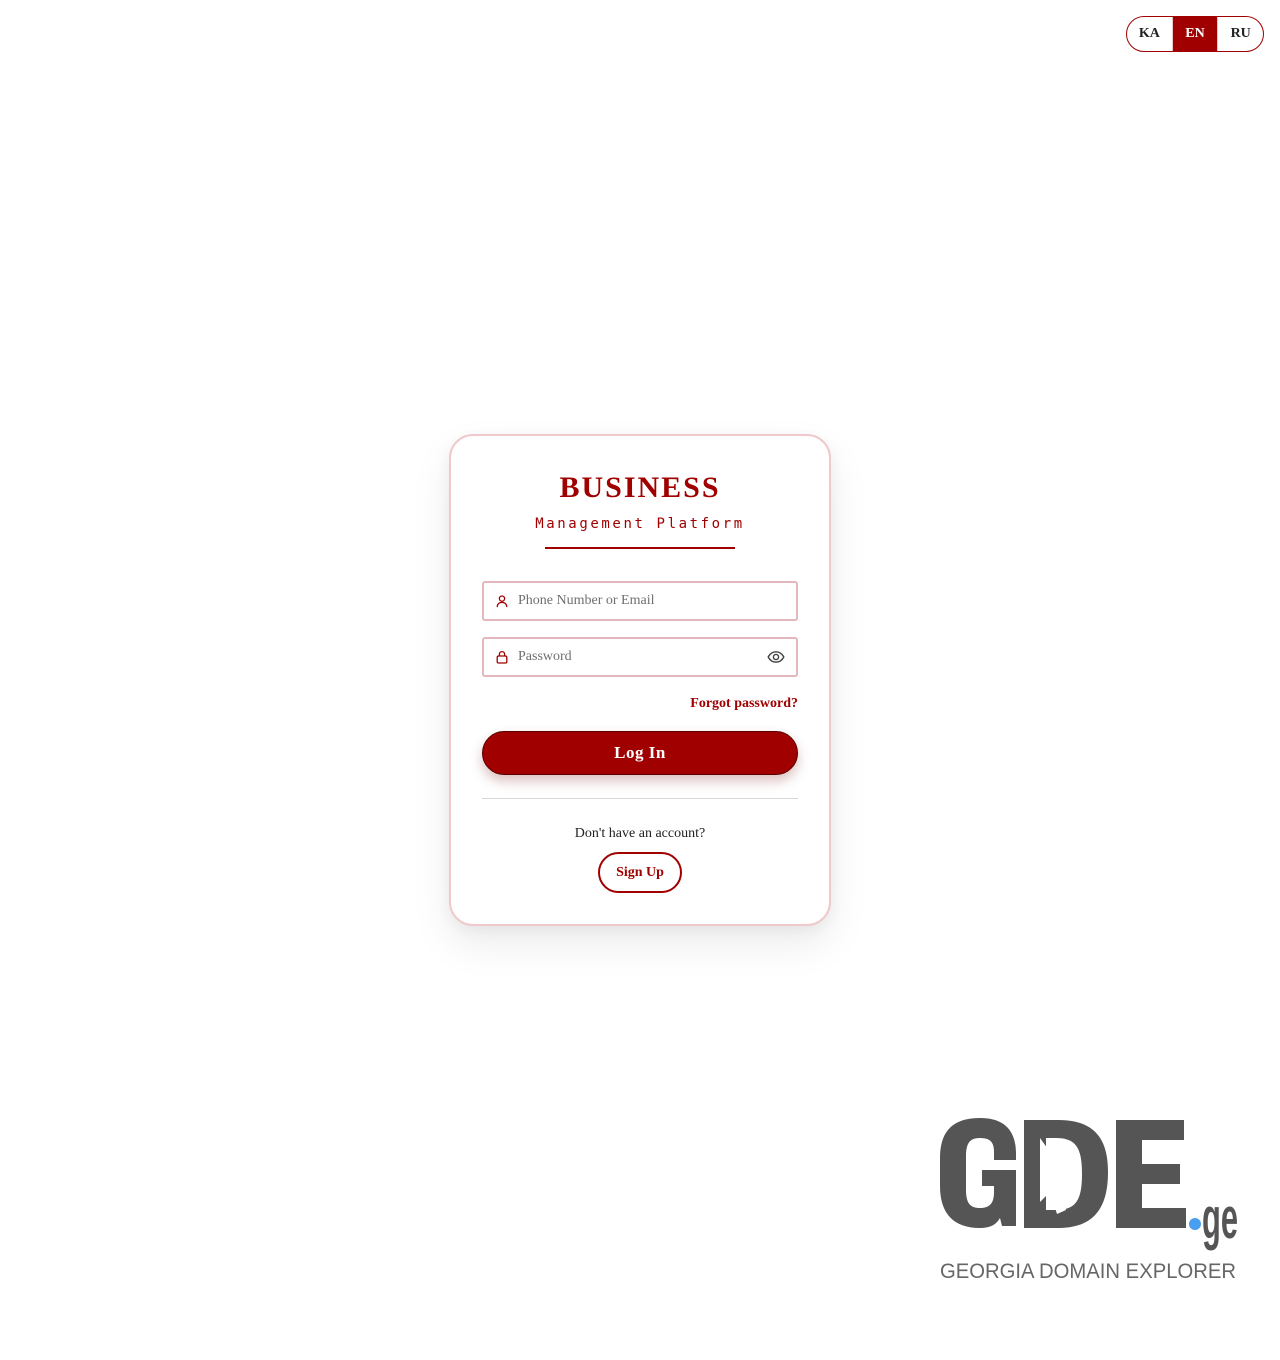  I want to click on brand-underline, so click(640, 548).